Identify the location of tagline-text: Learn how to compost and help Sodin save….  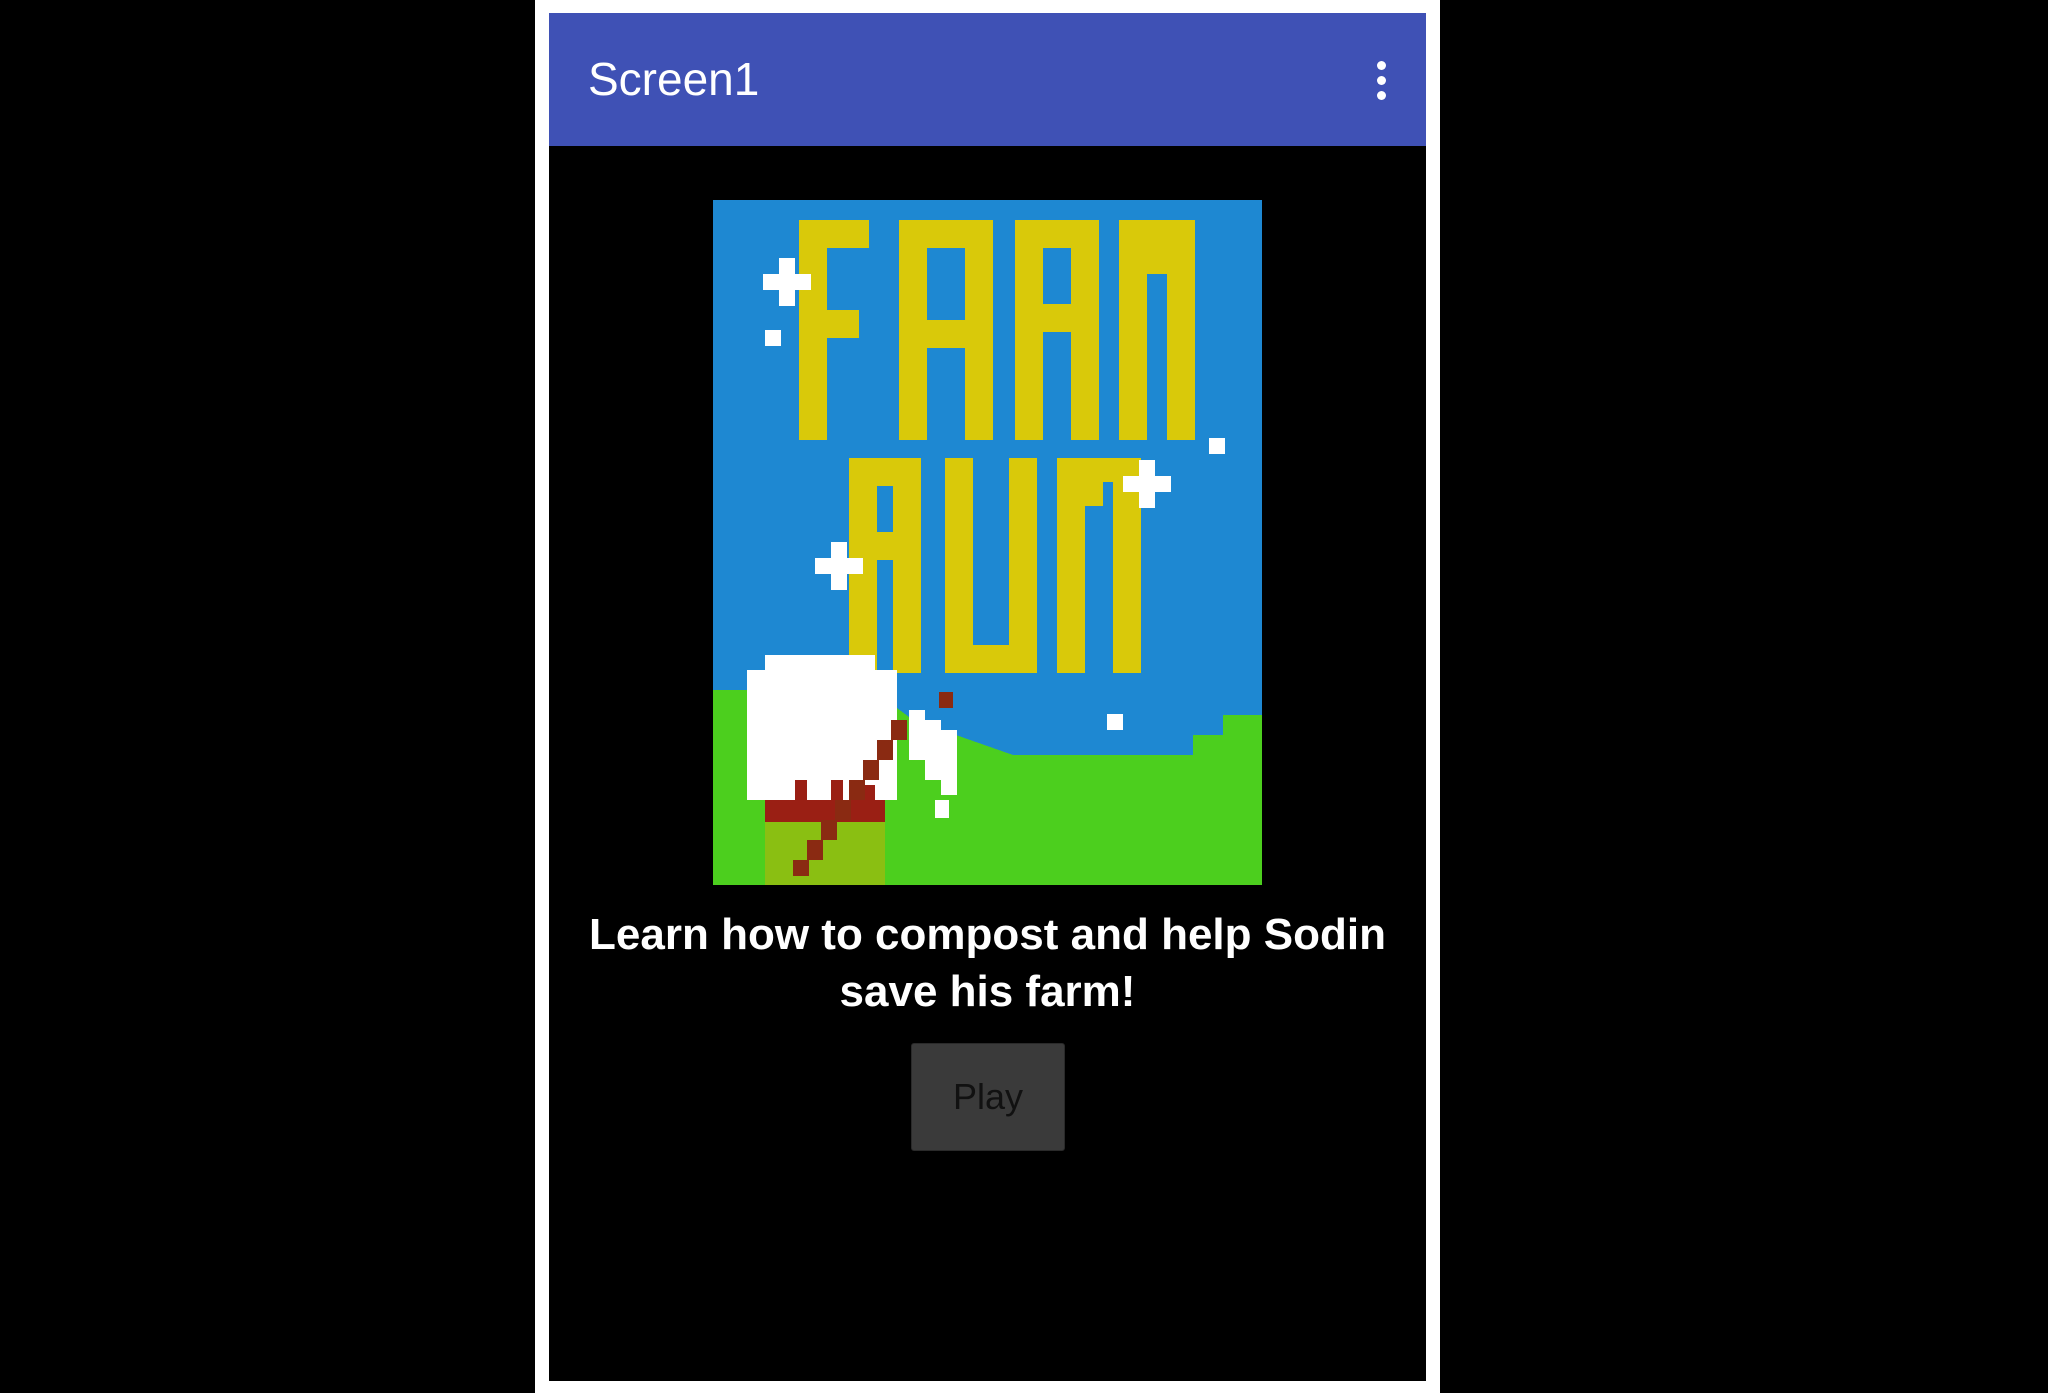
(987, 963).